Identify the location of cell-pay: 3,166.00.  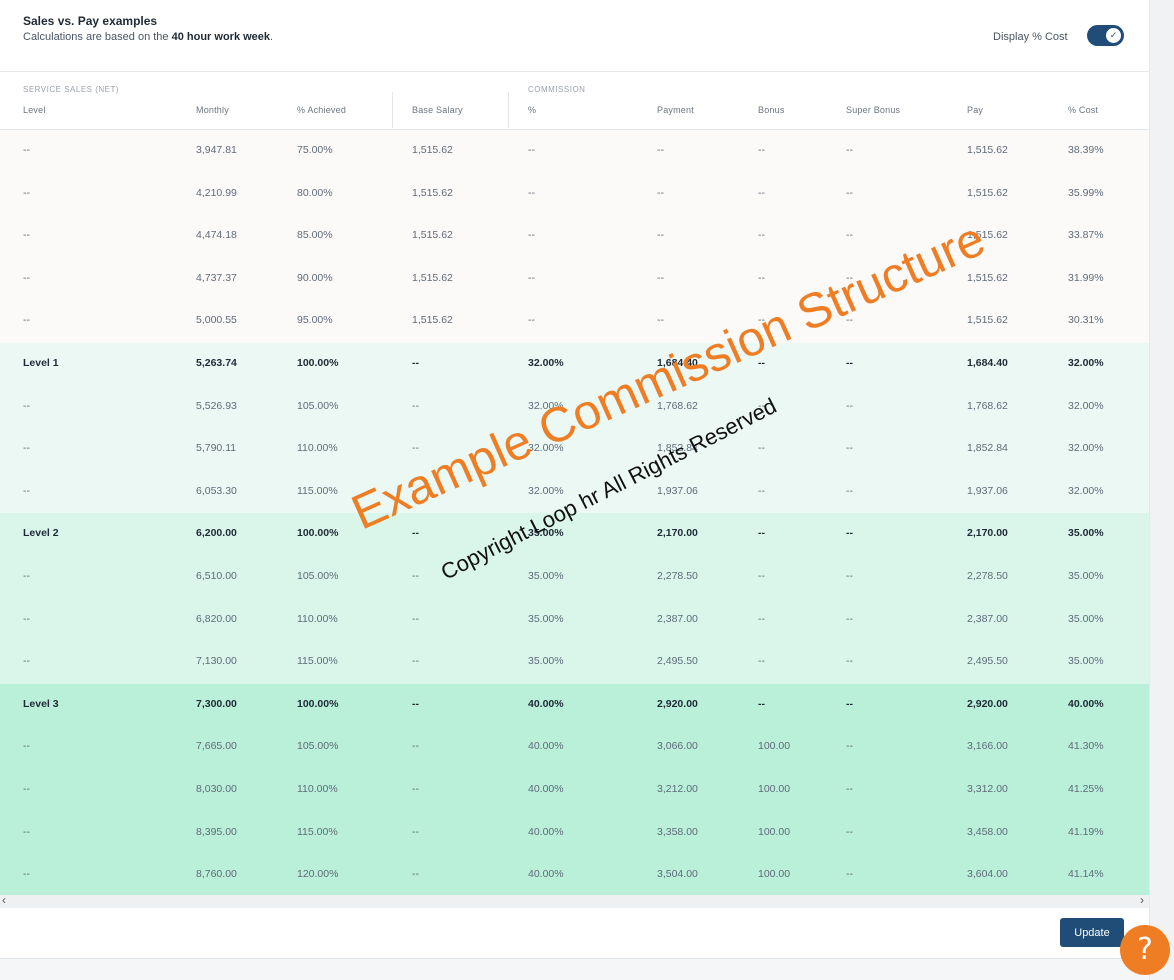
(987, 746).